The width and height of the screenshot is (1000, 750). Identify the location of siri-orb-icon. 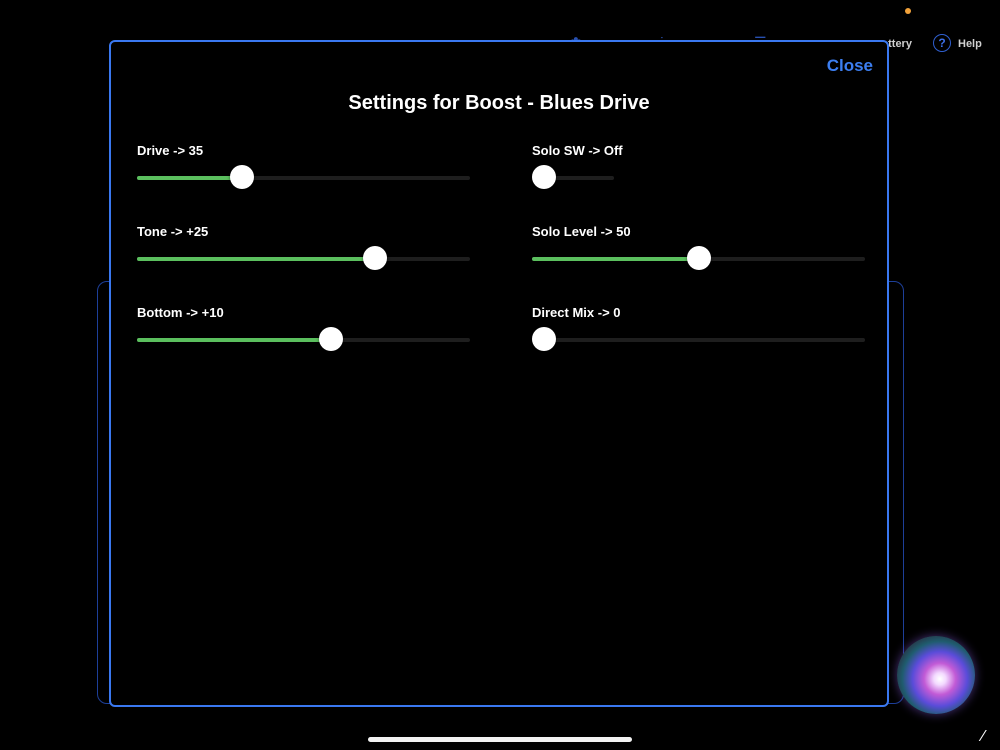
(936, 675).